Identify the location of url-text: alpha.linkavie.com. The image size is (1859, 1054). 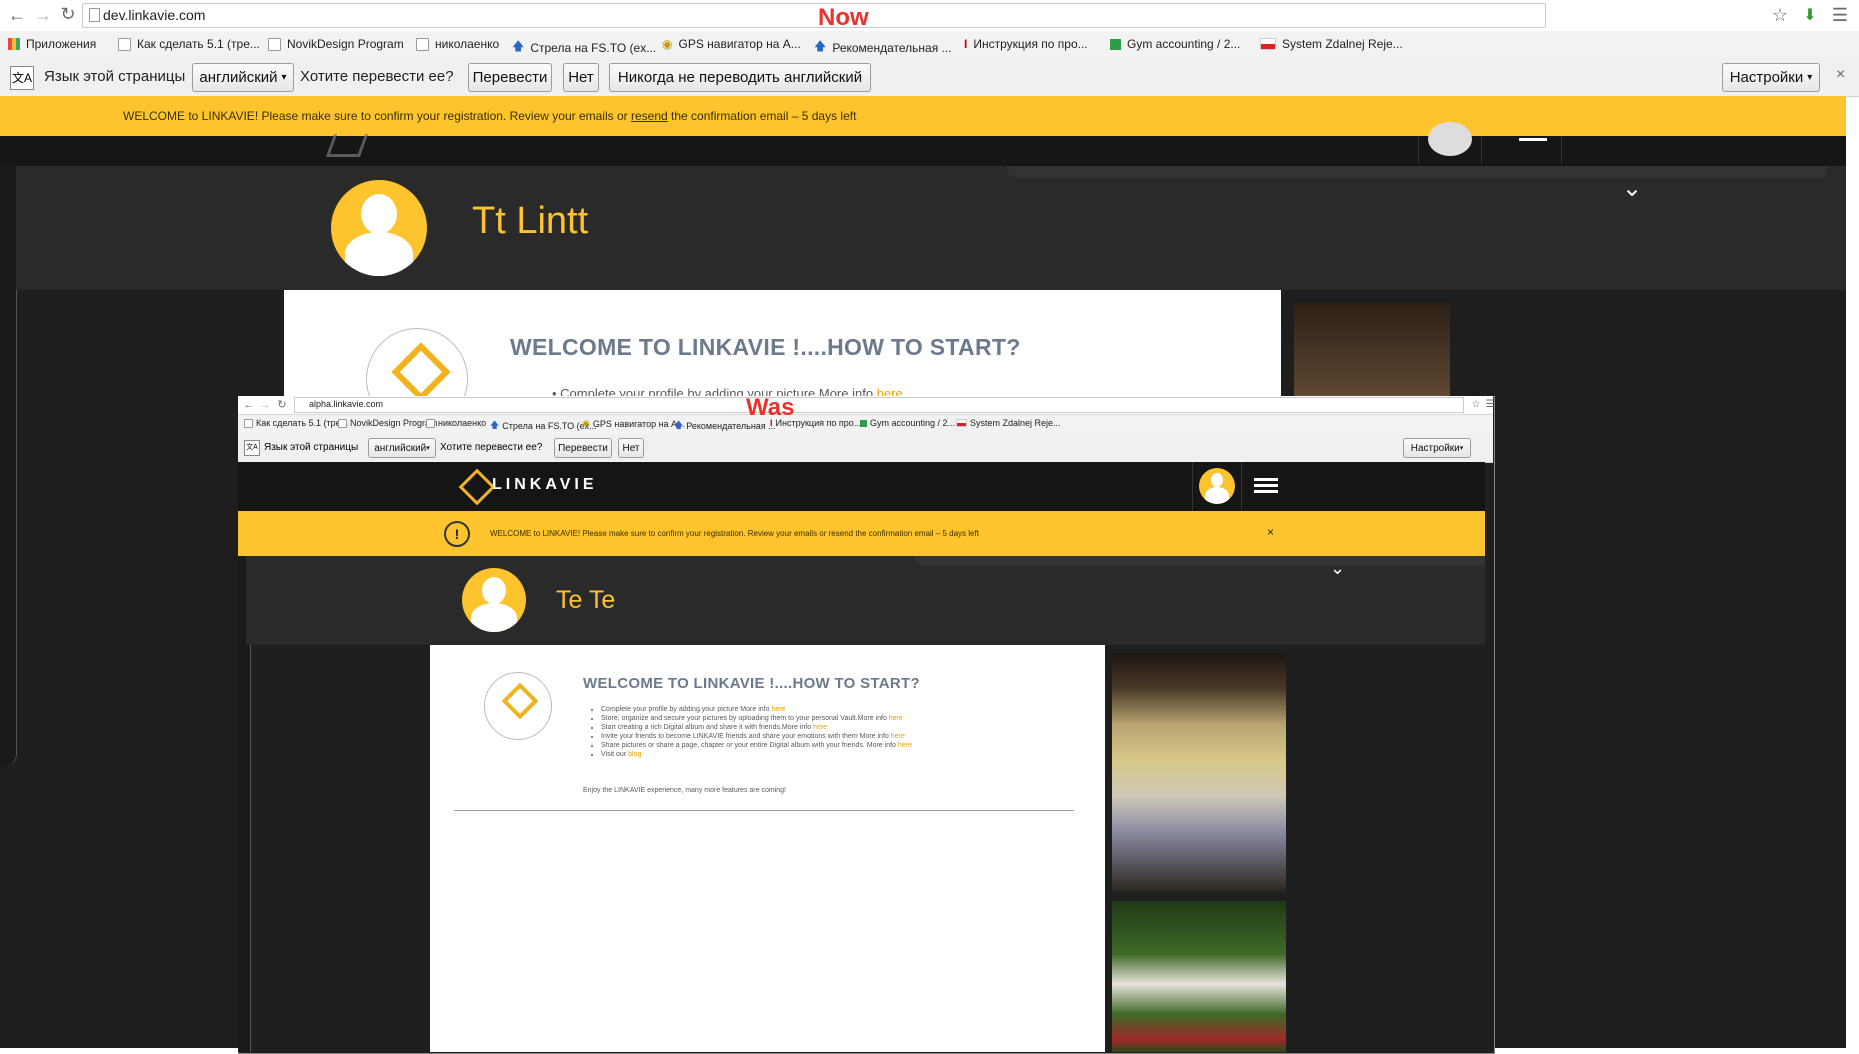
(346, 404).